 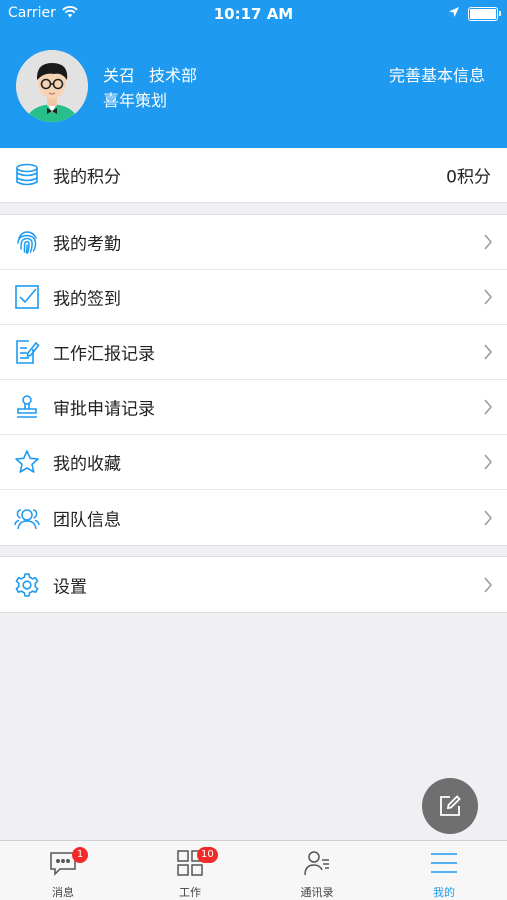 I want to click on tab-messages: 1 消息, so click(x=63, y=870).